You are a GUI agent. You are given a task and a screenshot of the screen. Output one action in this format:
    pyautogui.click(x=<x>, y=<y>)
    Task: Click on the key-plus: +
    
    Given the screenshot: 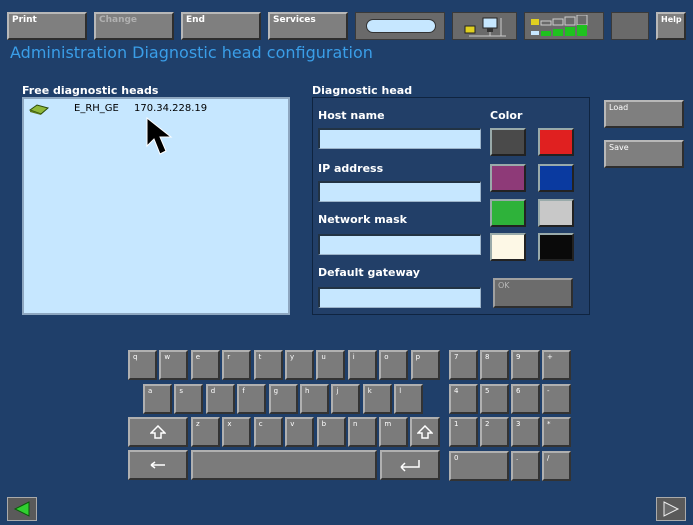 What is the action you would take?
    pyautogui.click(x=556, y=365)
    